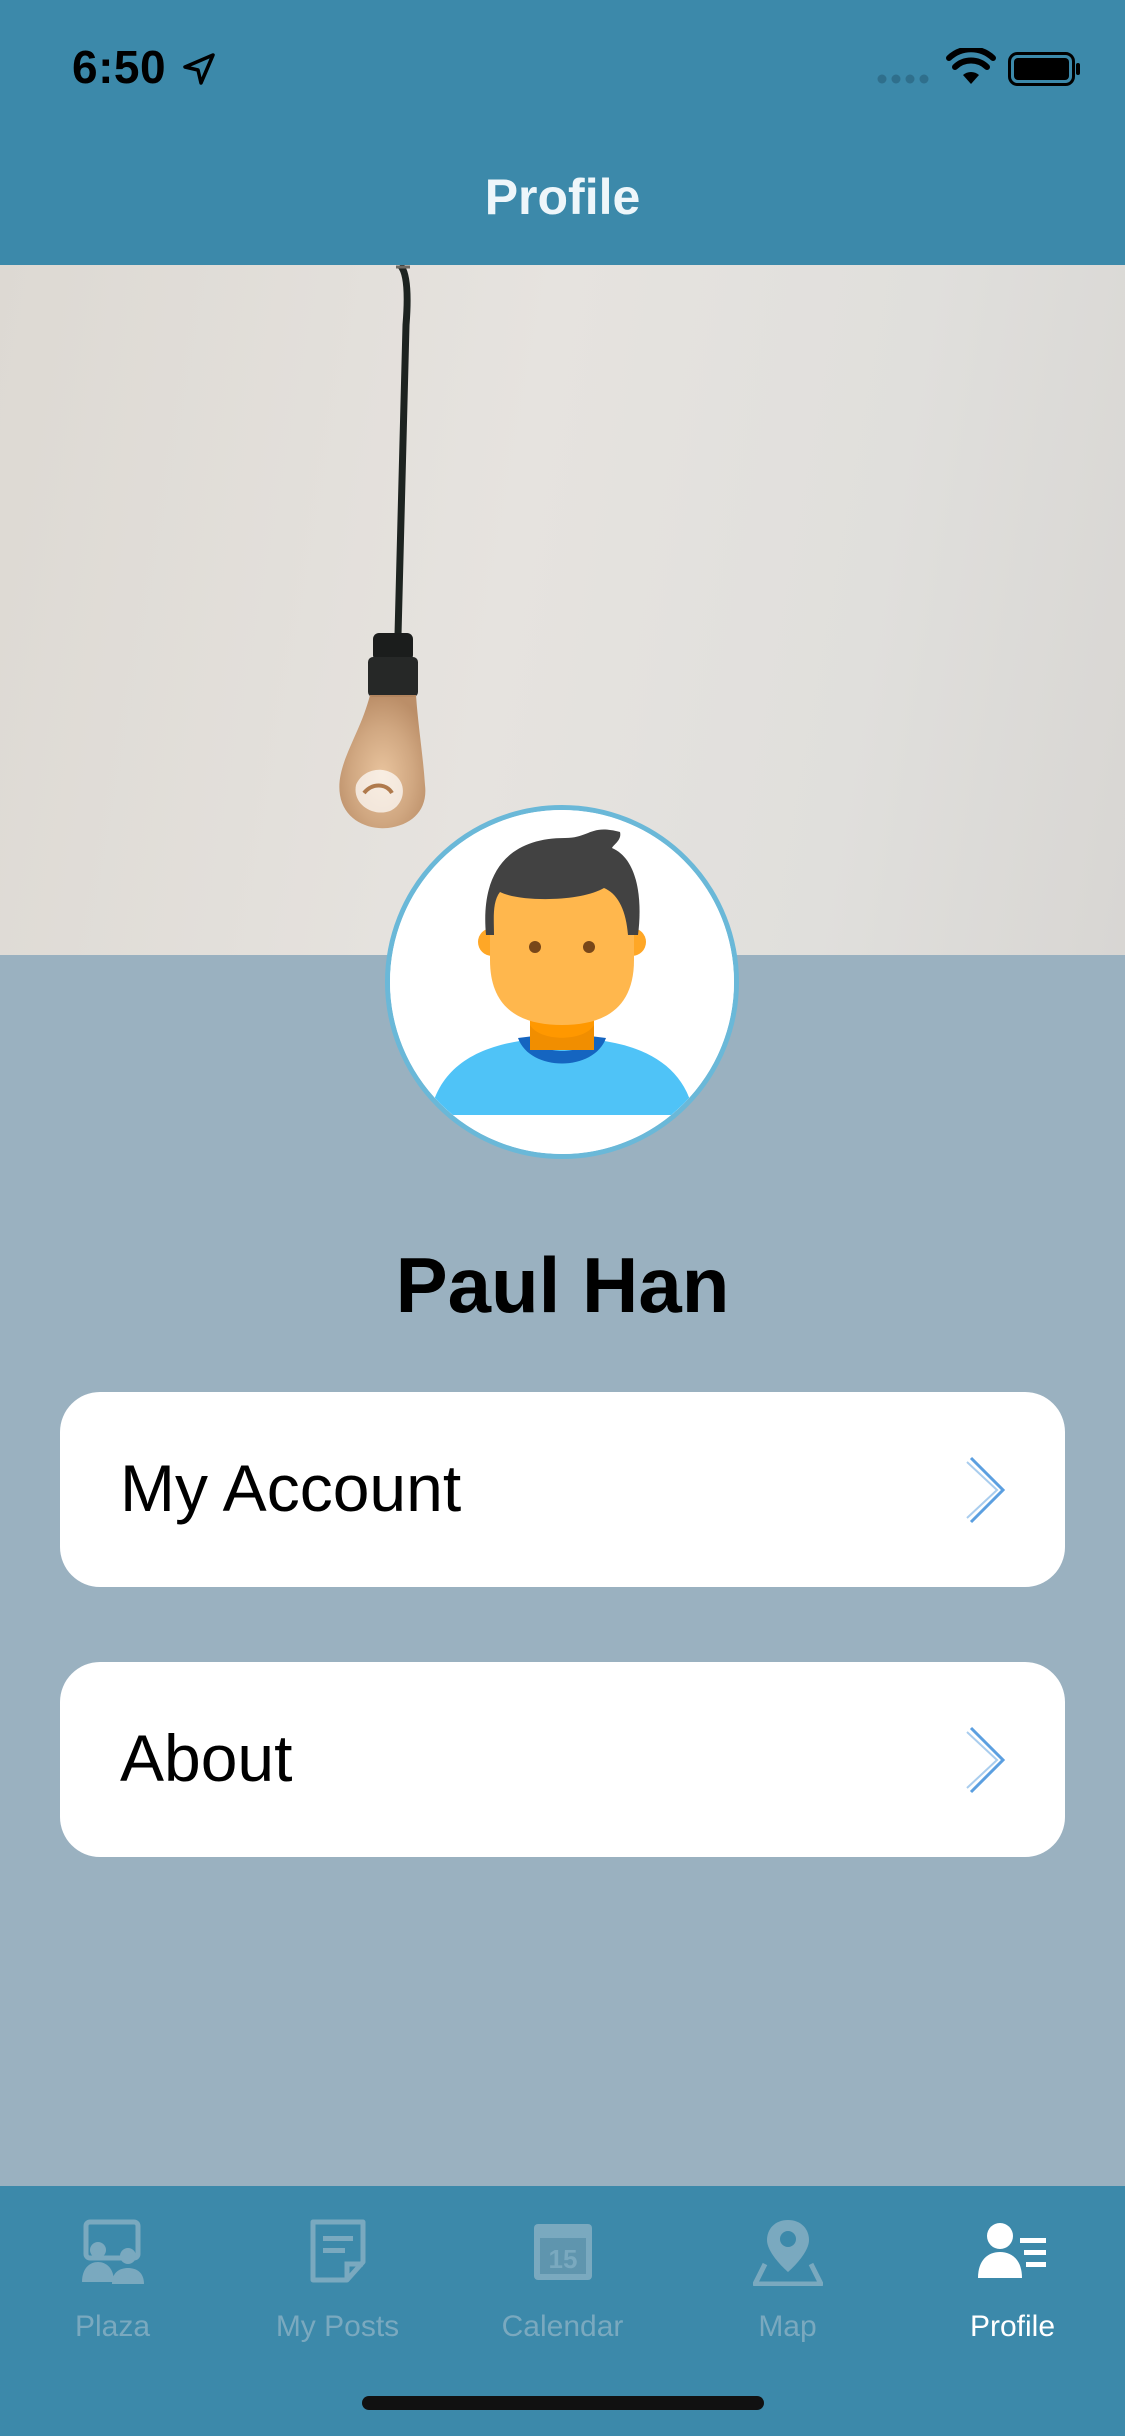 The height and width of the screenshot is (2436, 1125). Describe the element at coordinates (562, 2326) in the screenshot. I see `tab-calendar-label: Calendar` at that location.